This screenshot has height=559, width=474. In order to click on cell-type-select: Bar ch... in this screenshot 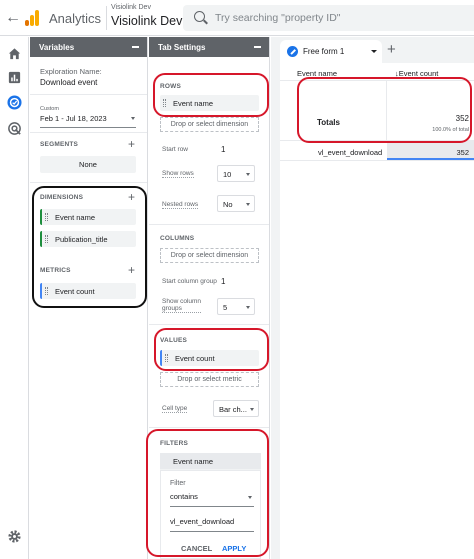, I will do `click(236, 408)`.